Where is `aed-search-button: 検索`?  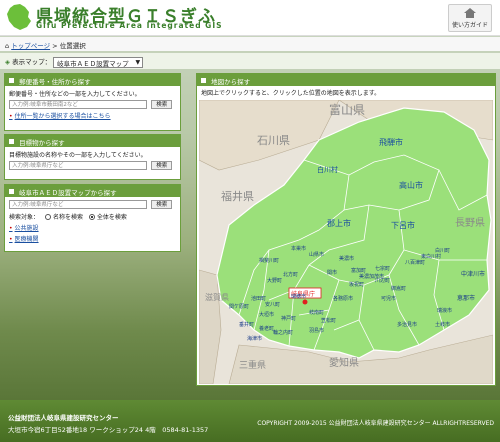
aed-search-button: 検索 is located at coordinates (162, 204).